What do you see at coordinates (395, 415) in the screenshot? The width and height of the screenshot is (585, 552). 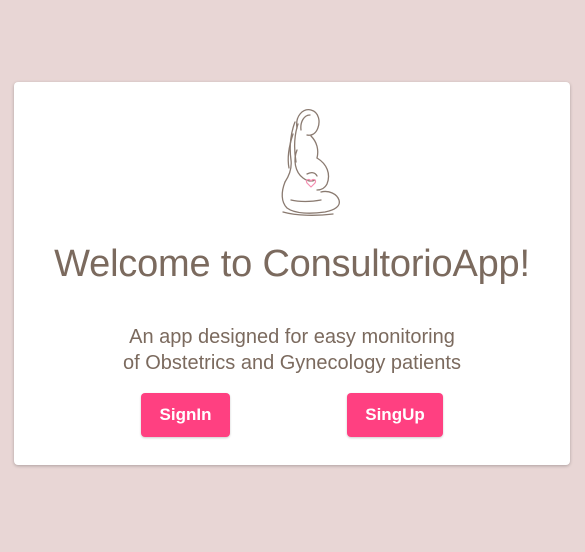 I see `signup-button: SingUp` at bounding box center [395, 415].